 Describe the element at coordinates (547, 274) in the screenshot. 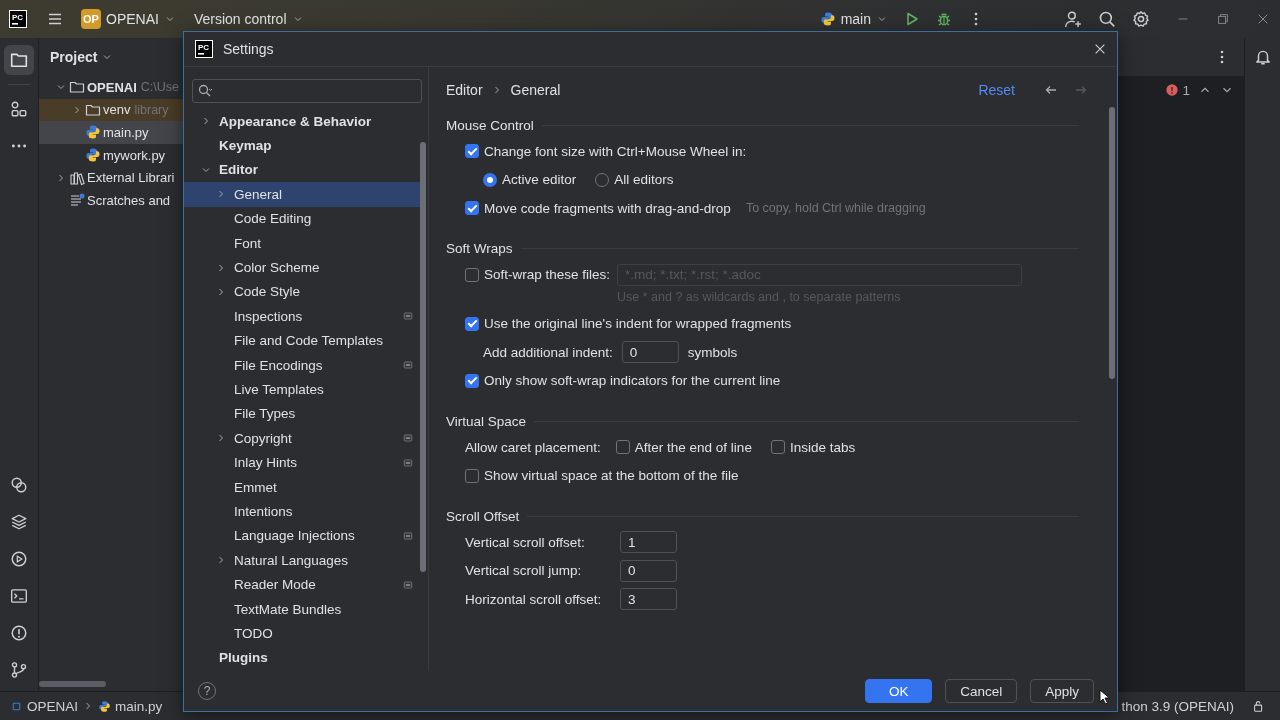

I see `checkbox-label: Soft-wrap these files:` at that location.